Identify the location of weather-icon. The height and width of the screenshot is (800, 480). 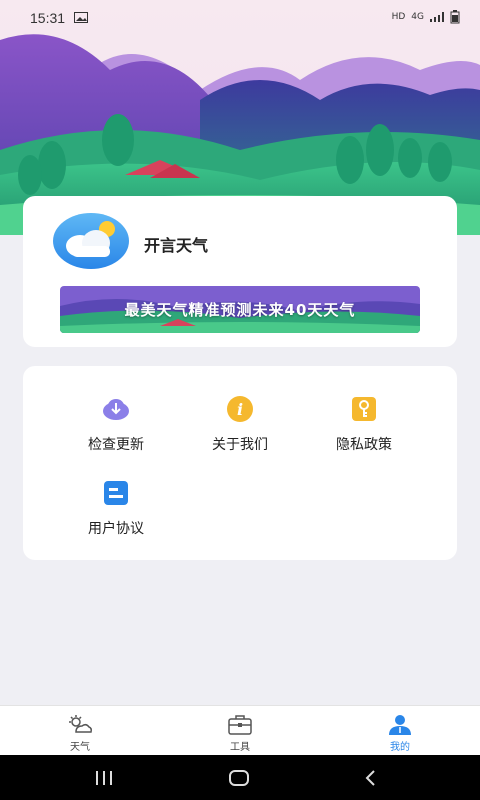
(80, 724).